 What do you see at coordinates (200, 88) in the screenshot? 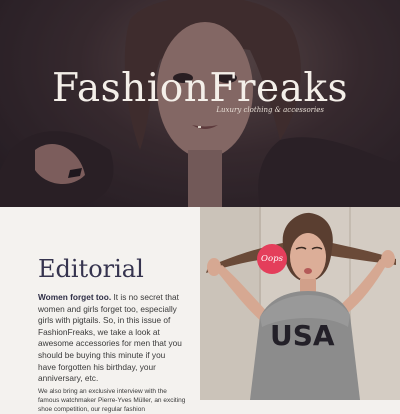
I see `site-title: FashionFreaks` at bounding box center [200, 88].